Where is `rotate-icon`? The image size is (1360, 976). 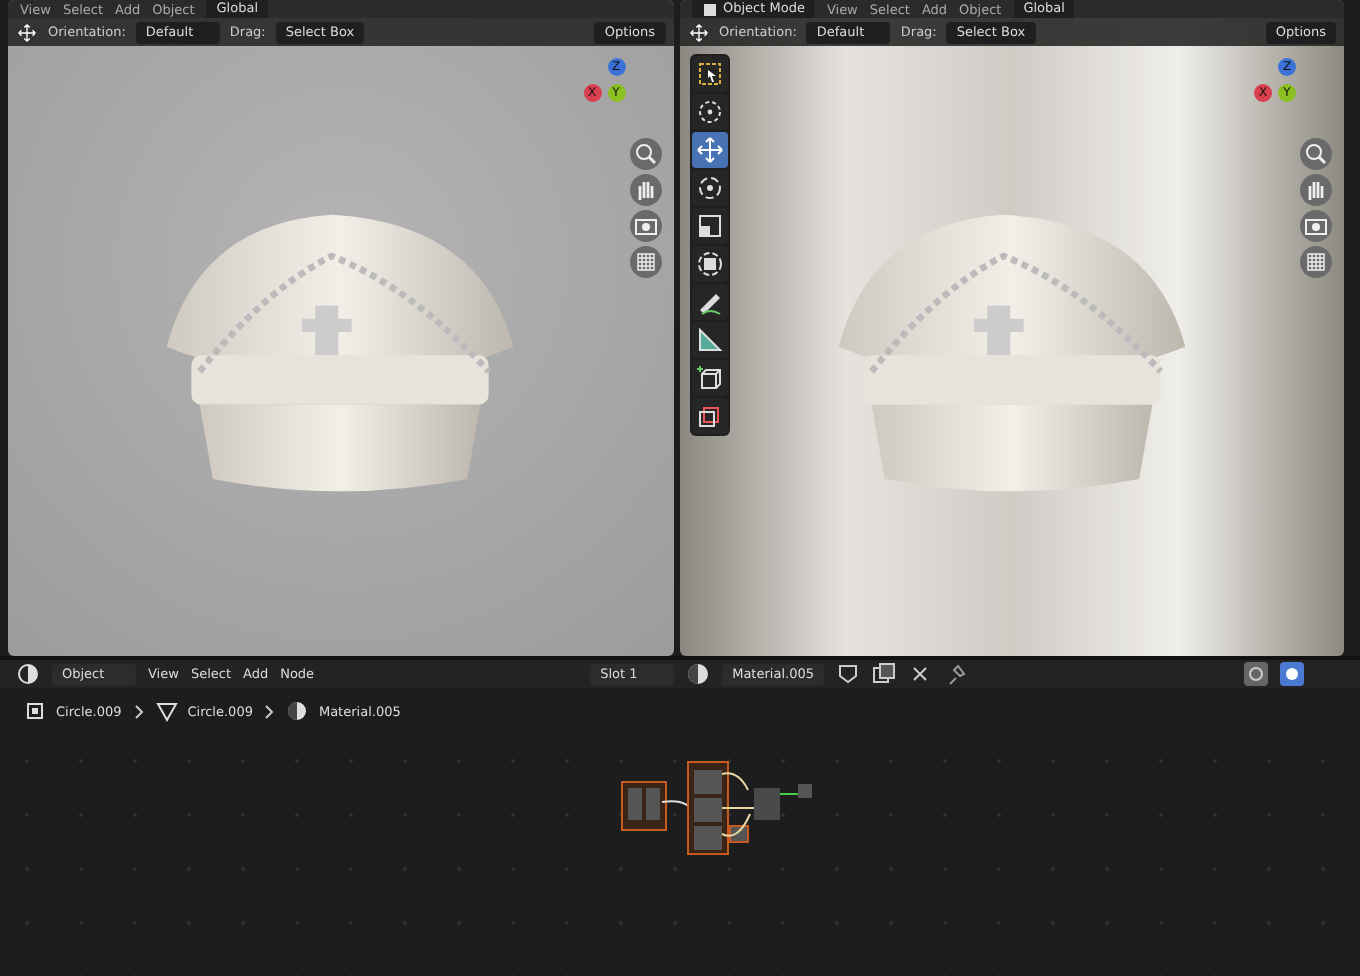 rotate-icon is located at coordinates (709, 188).